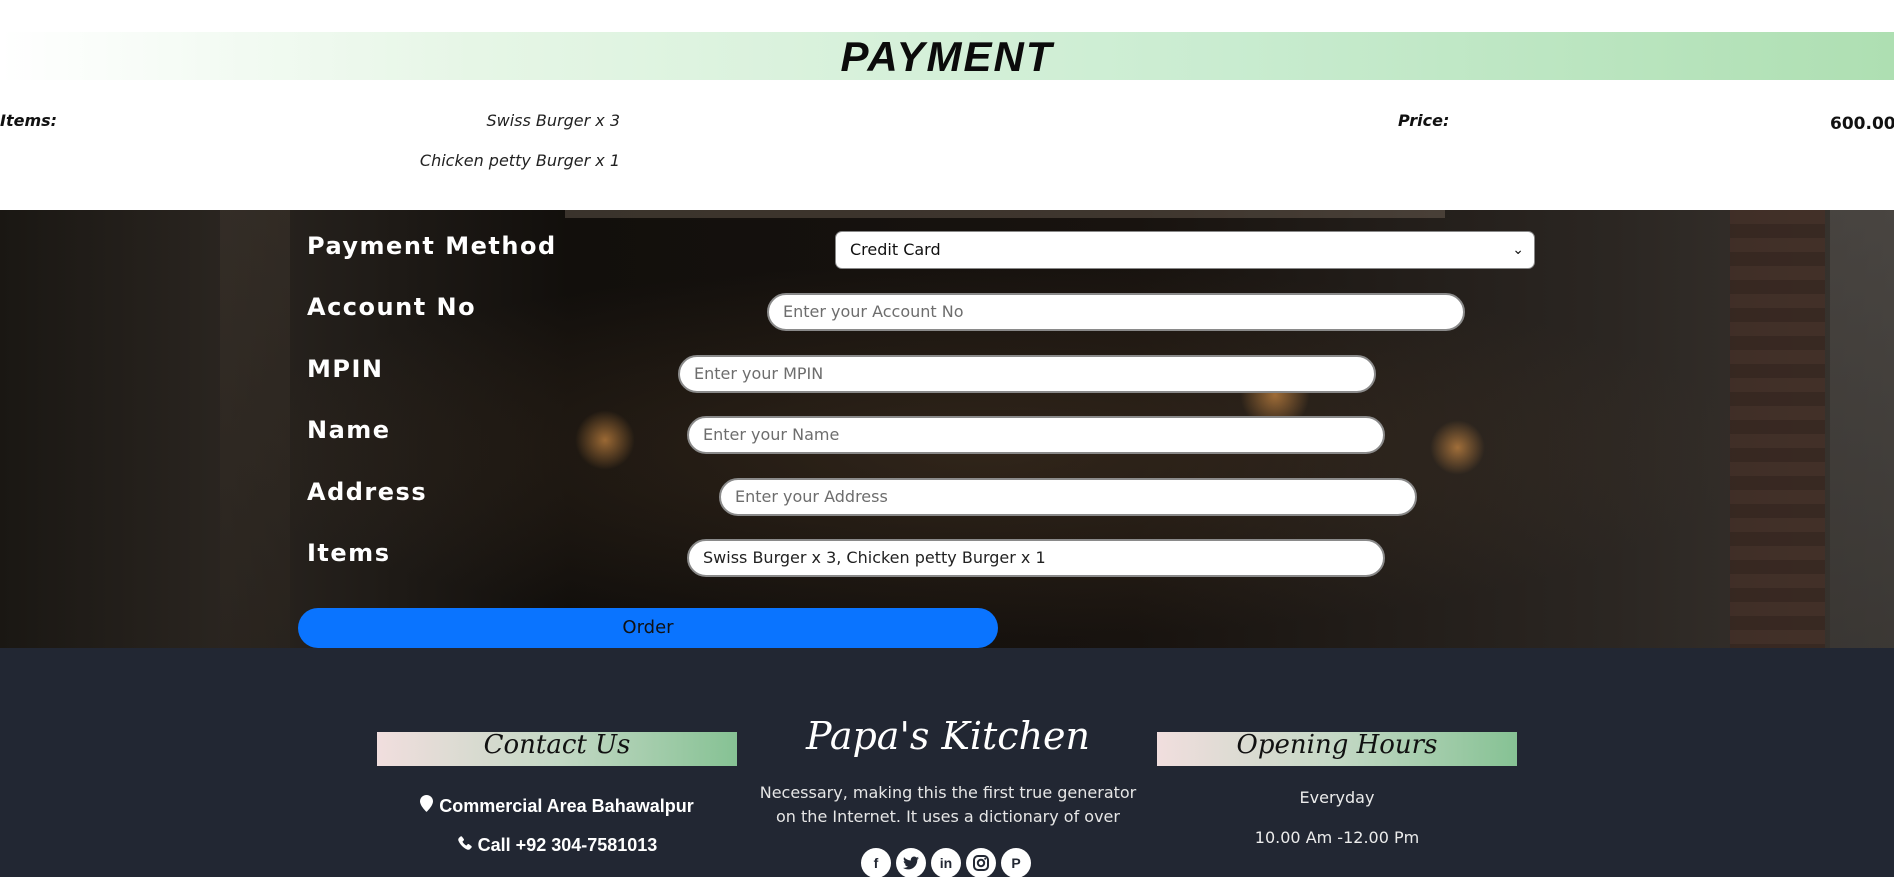 This screenshot has height=877, width=1894. I want to click on order-button: Order, so click(648, 628).